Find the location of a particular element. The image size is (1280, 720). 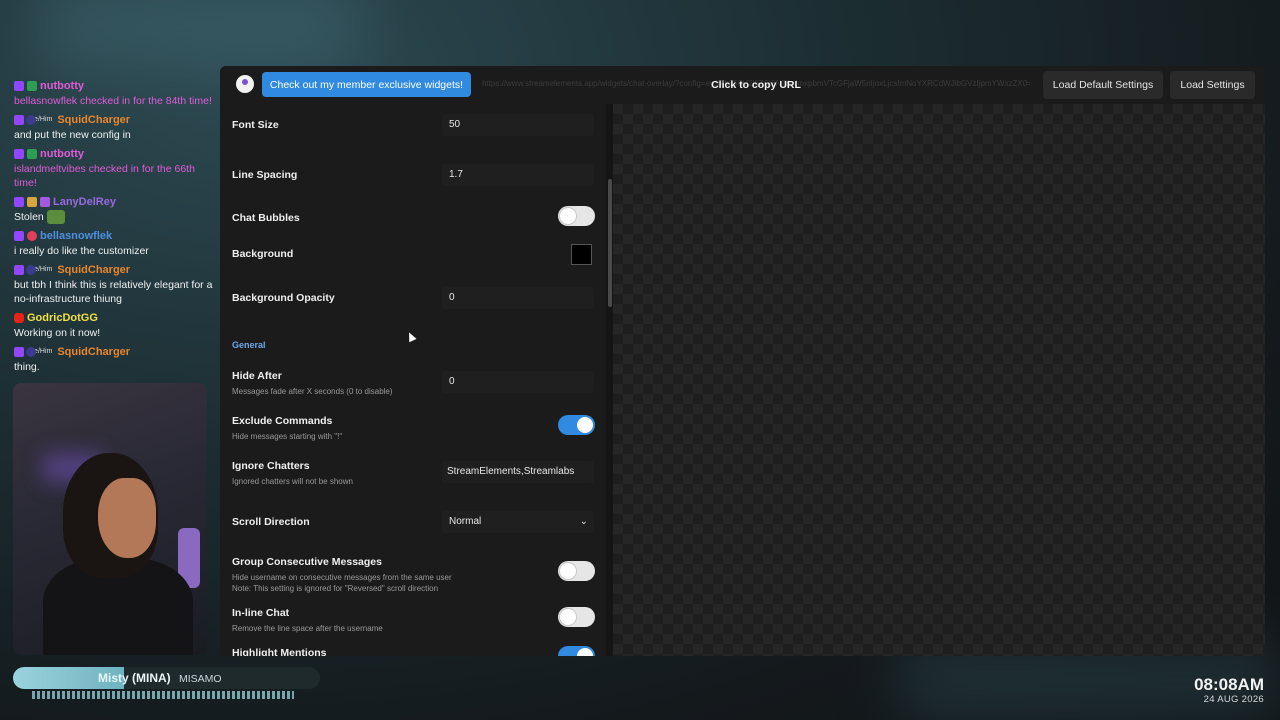

load-default-settings-button: Load Default Settings is located at coordinates (1103, 85).